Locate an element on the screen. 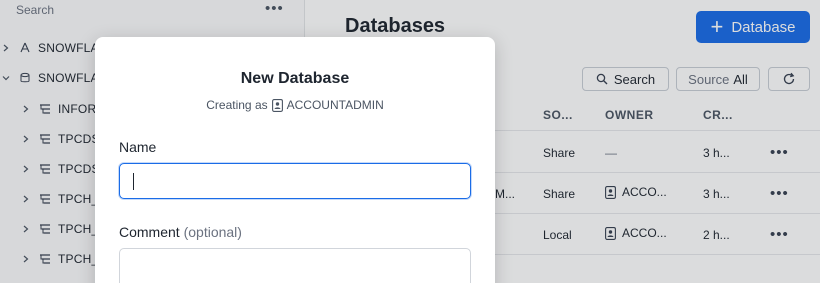  name-input is located at coordinates (295, 181).